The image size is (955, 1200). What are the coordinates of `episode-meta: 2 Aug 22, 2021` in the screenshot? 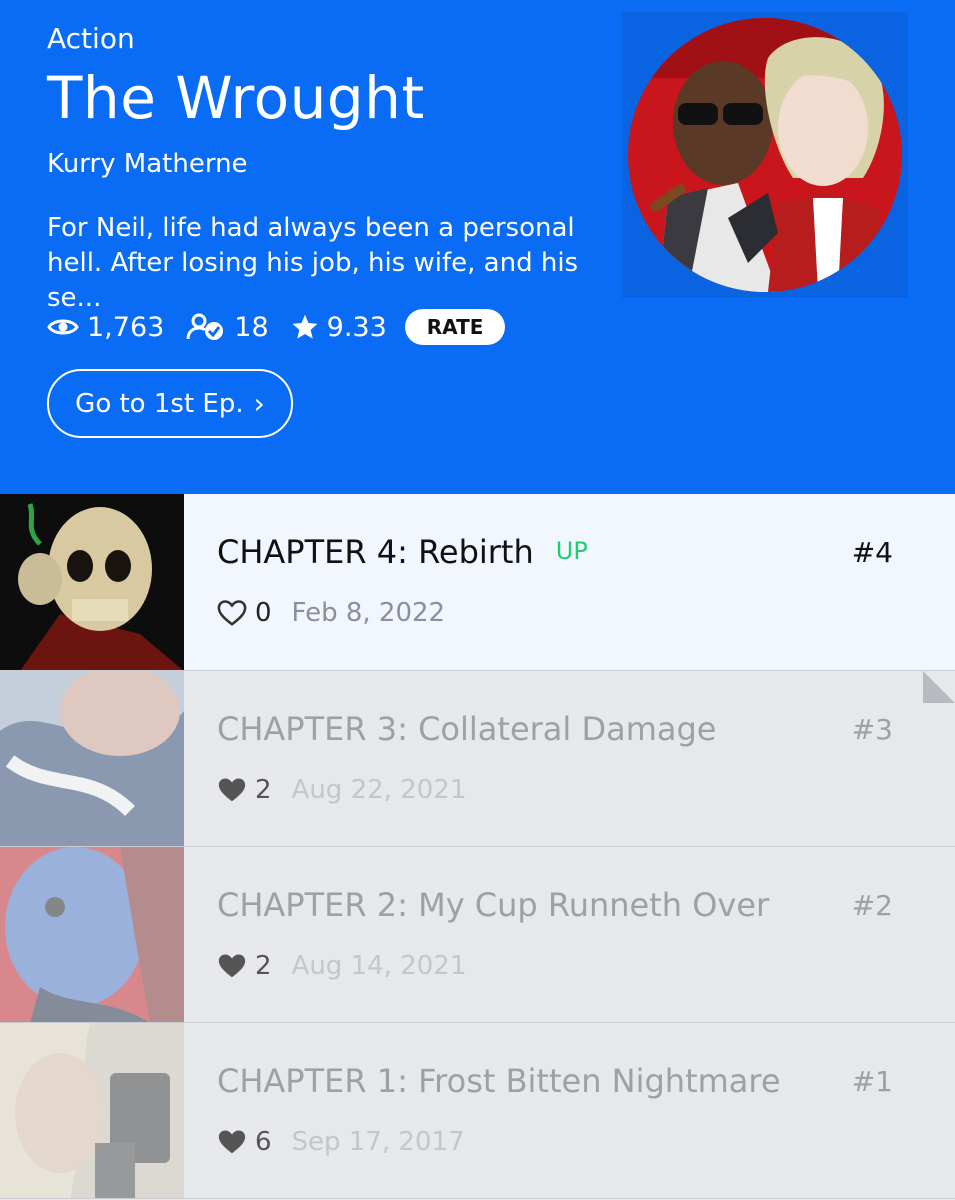 It's located at (341, 790).